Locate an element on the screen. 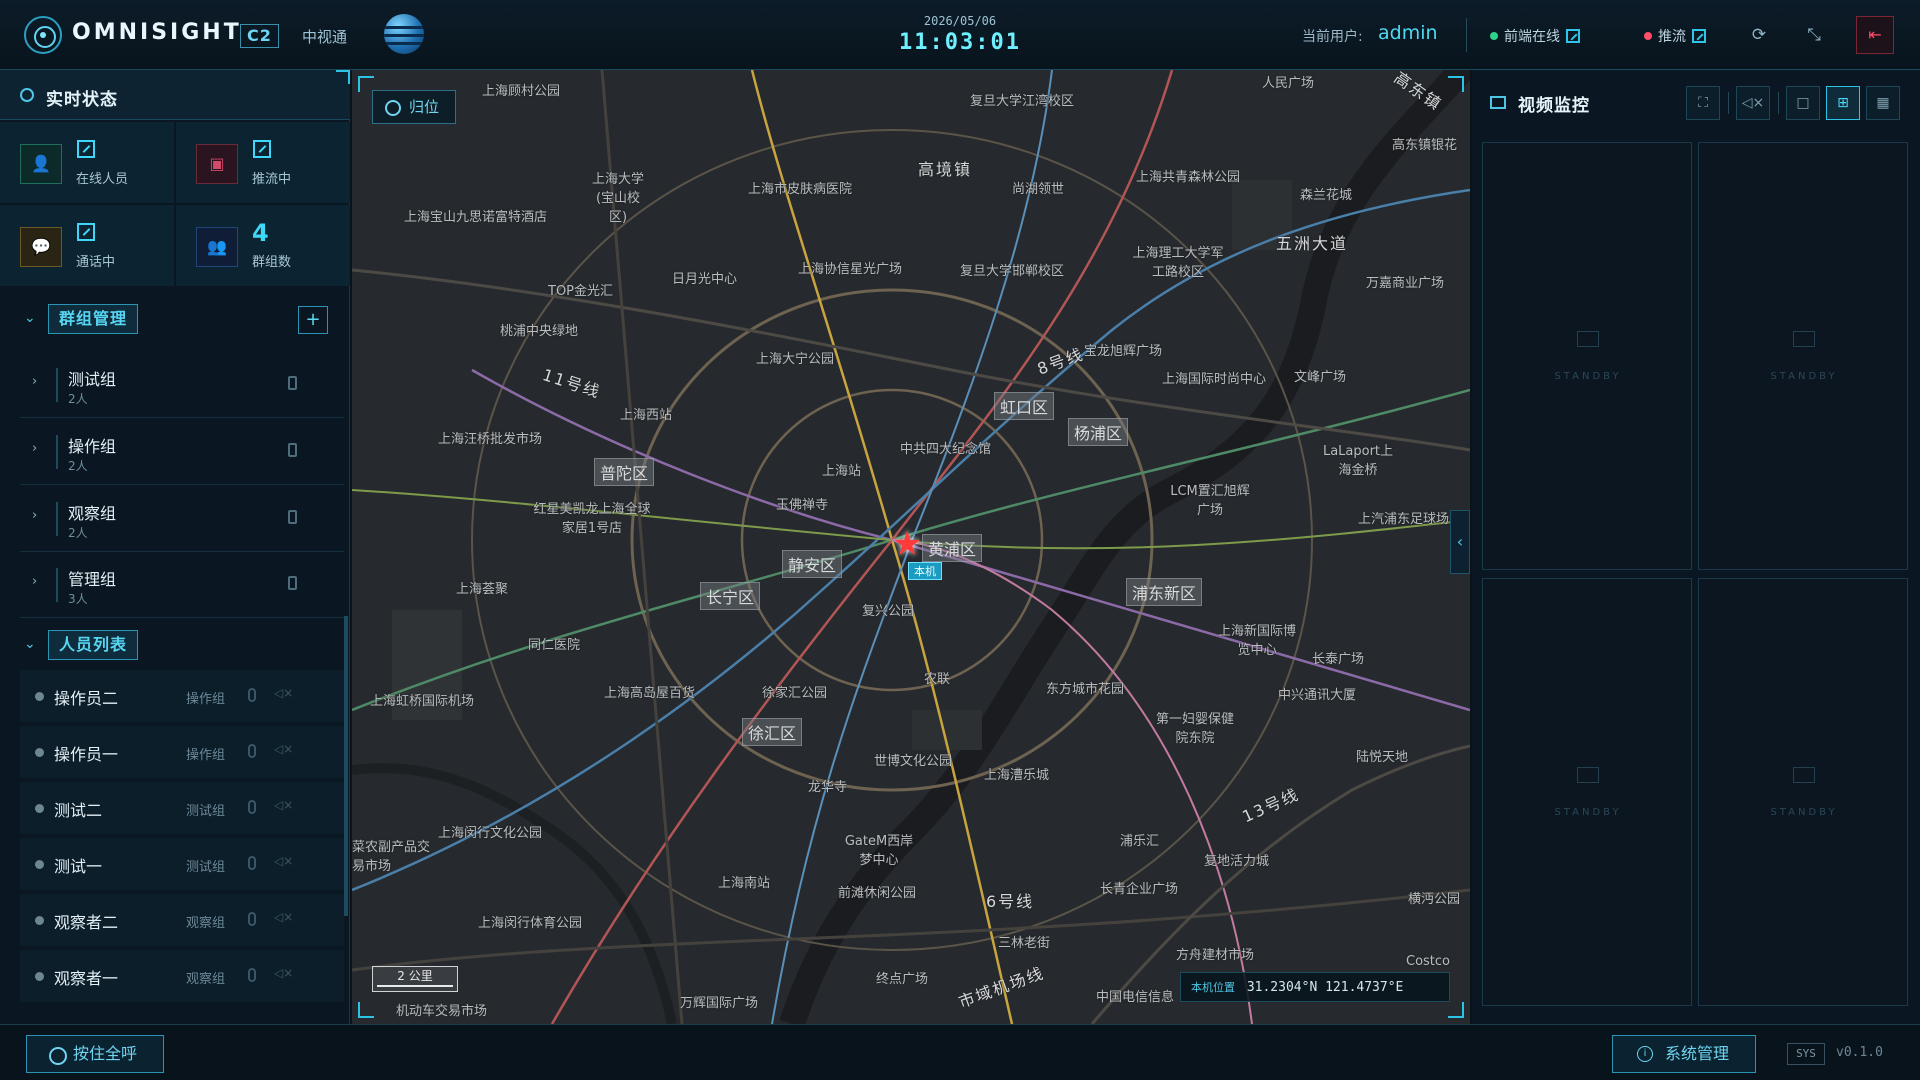  map-label: 世博文化公园 is located at coordinates (913, 761).